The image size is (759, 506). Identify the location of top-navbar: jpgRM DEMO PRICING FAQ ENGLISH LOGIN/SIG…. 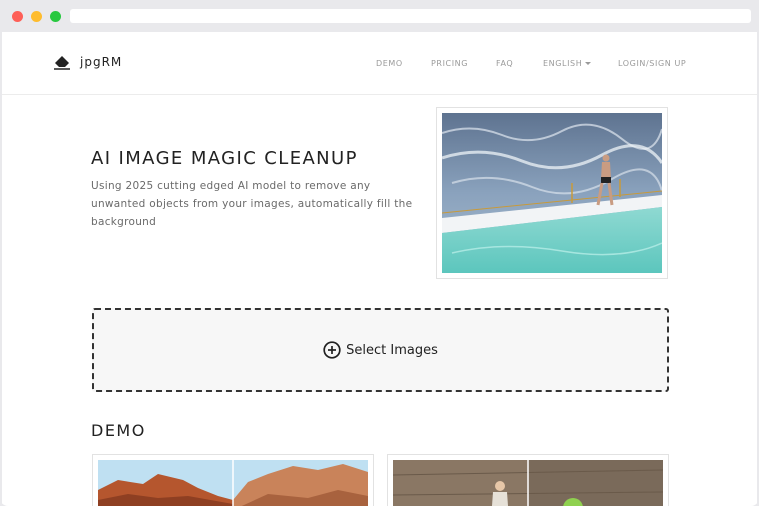
(379, 63).